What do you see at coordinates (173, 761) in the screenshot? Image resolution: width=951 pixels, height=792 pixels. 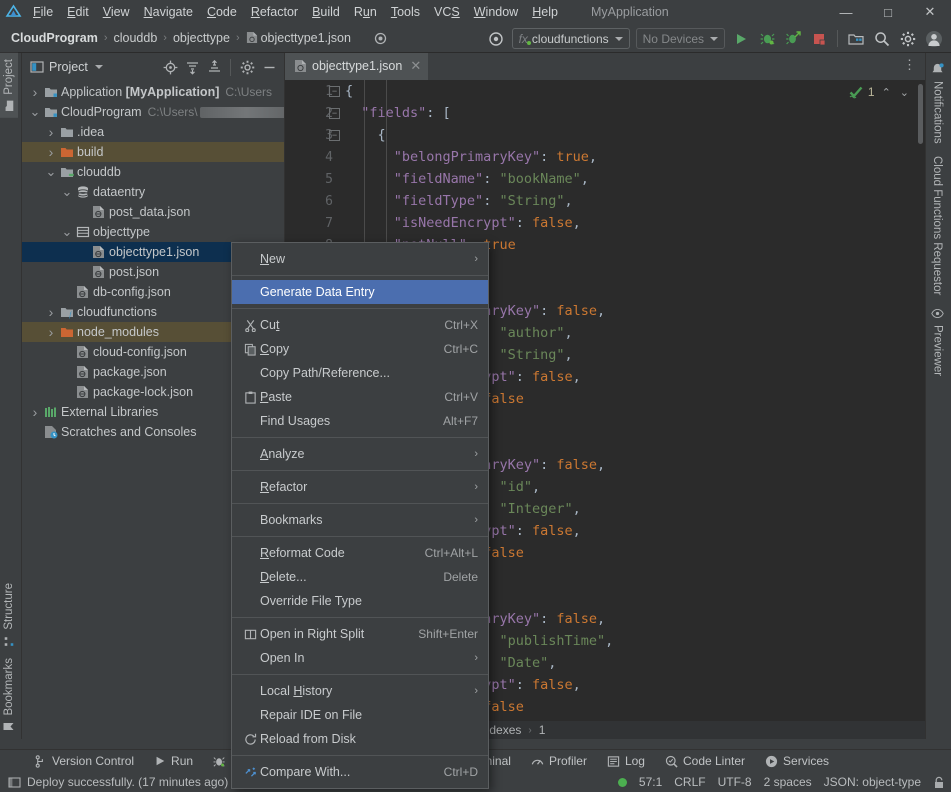 I see `bottom-bar-run: Run` at bounding box center [173, 761].